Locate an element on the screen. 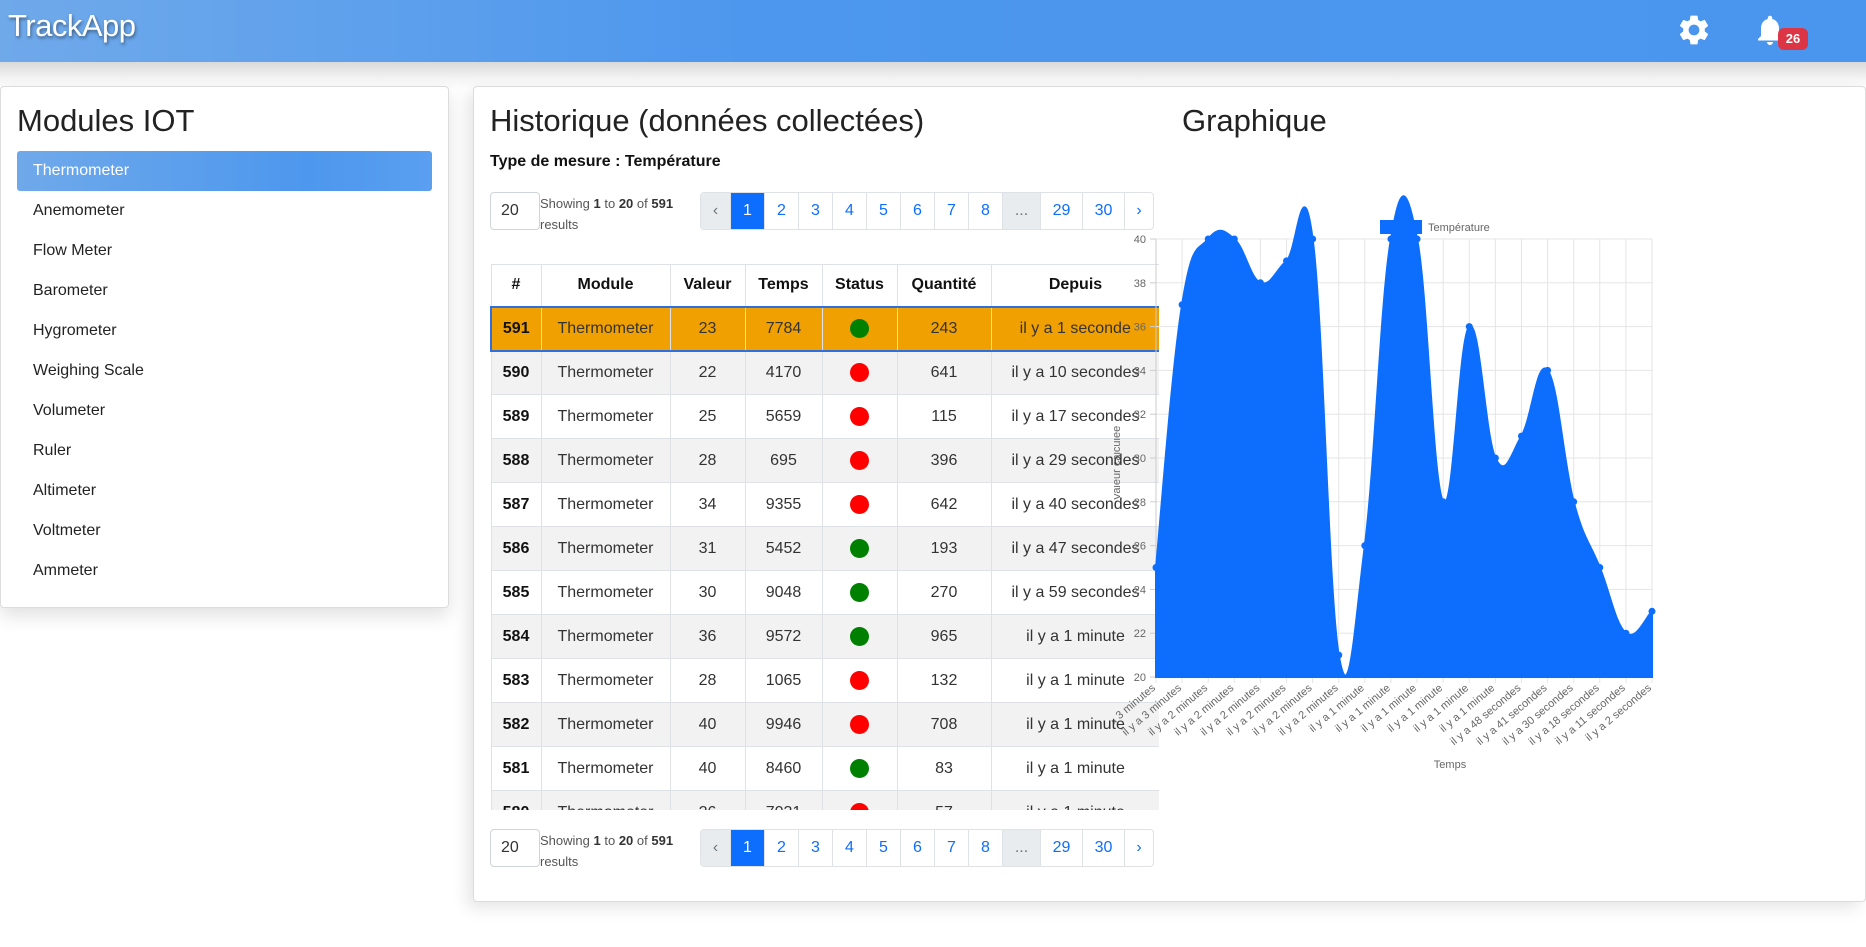 The image size is (1866, 947). showing-from: 1 is located at coordinates (597, 203).